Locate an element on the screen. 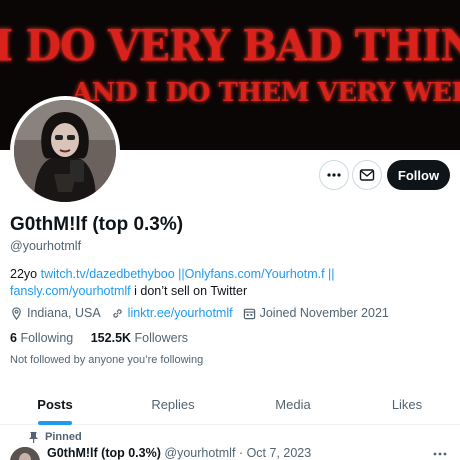  tab-likes: Likes is located at coordinates (406, 404).